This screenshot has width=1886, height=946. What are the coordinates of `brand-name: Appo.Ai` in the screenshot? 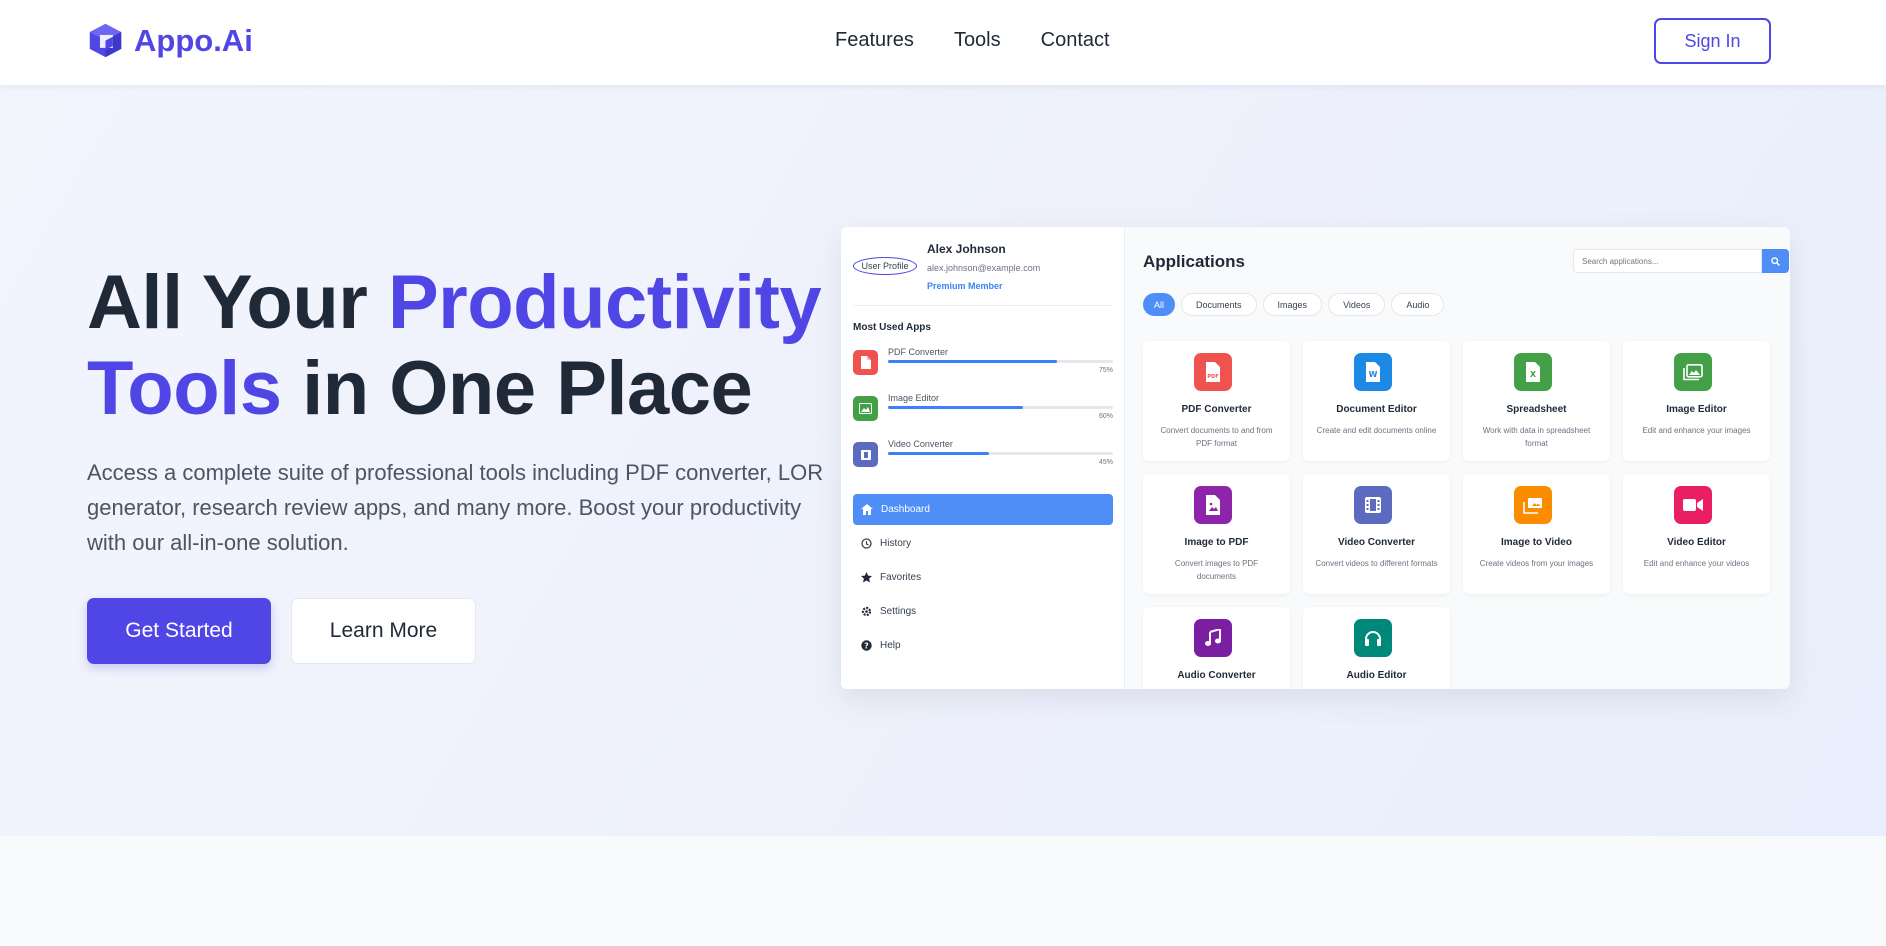 It's located at (193, 40).